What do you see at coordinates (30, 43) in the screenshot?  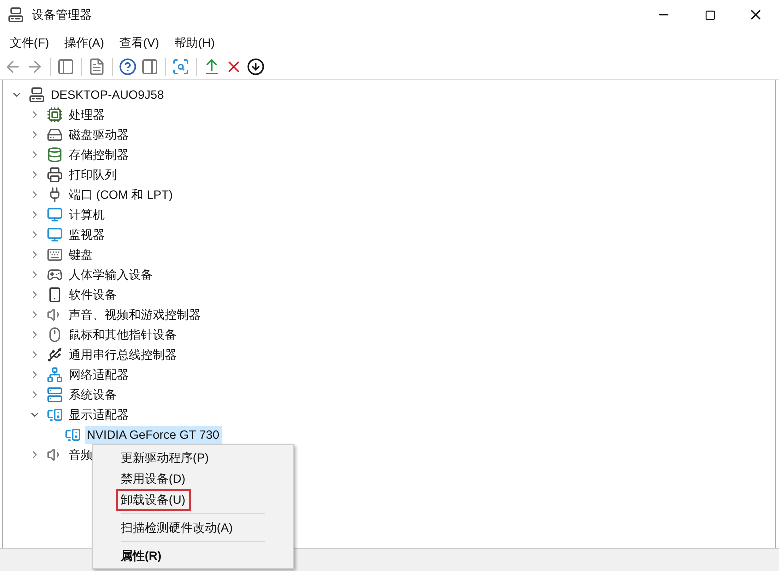 I see `menu-item: 文件(F)` at bounding box center [30, 43].